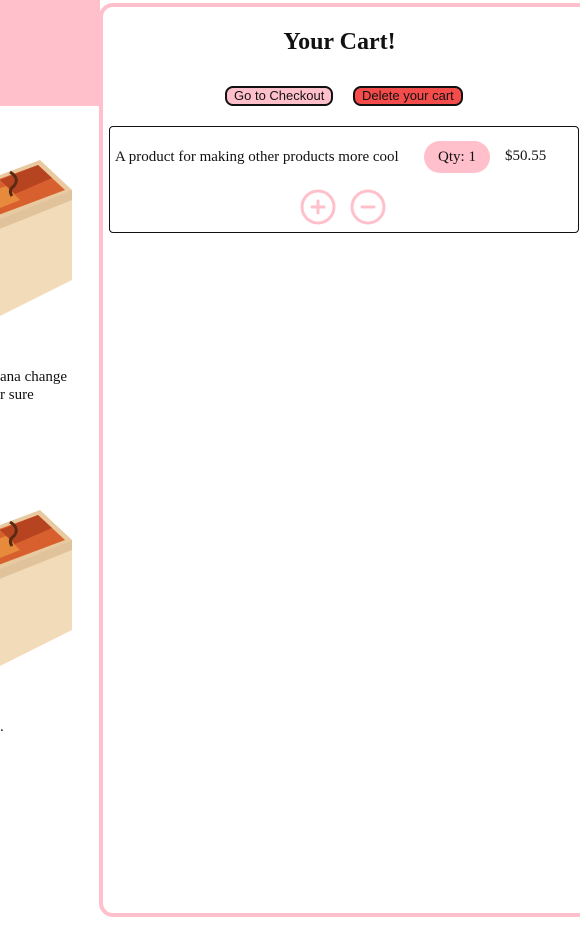 This screenshot has width=580, height=950. I want to click on product-description-line: ana change, so click(34, 377).